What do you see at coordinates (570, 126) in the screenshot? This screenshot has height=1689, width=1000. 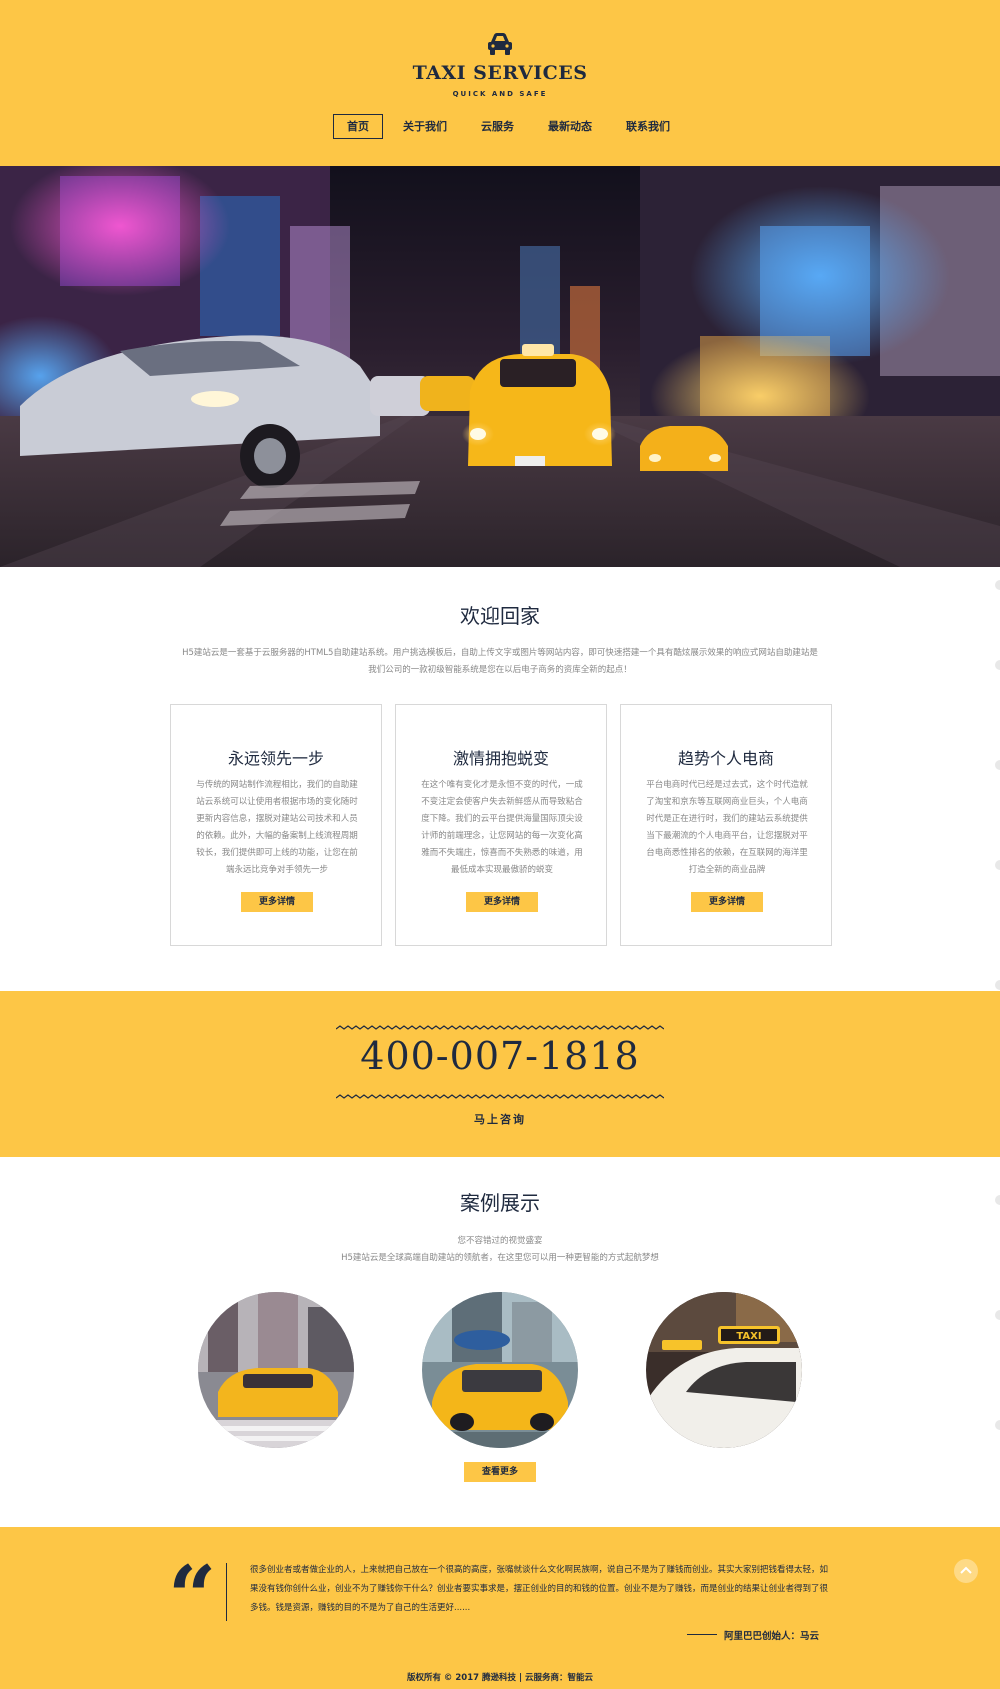 I see `nav-item-news: 最新动态` at bounding box center [570, 126].